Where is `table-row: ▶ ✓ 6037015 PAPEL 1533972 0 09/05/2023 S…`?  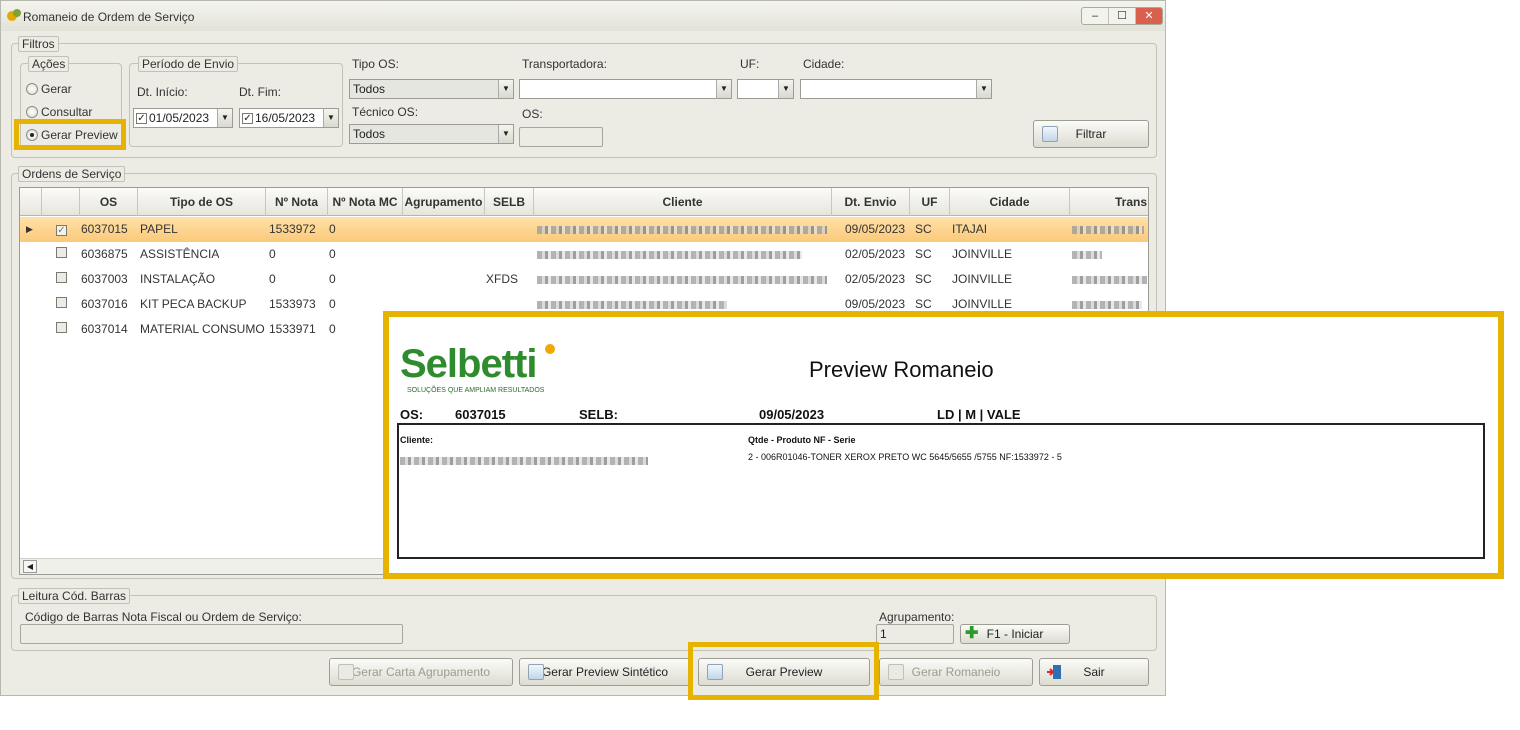 table-row: ▶ ✓ 6037015 PAPEL 1533972 0 09/05/2023 S… is located at coordinates (584, 229).